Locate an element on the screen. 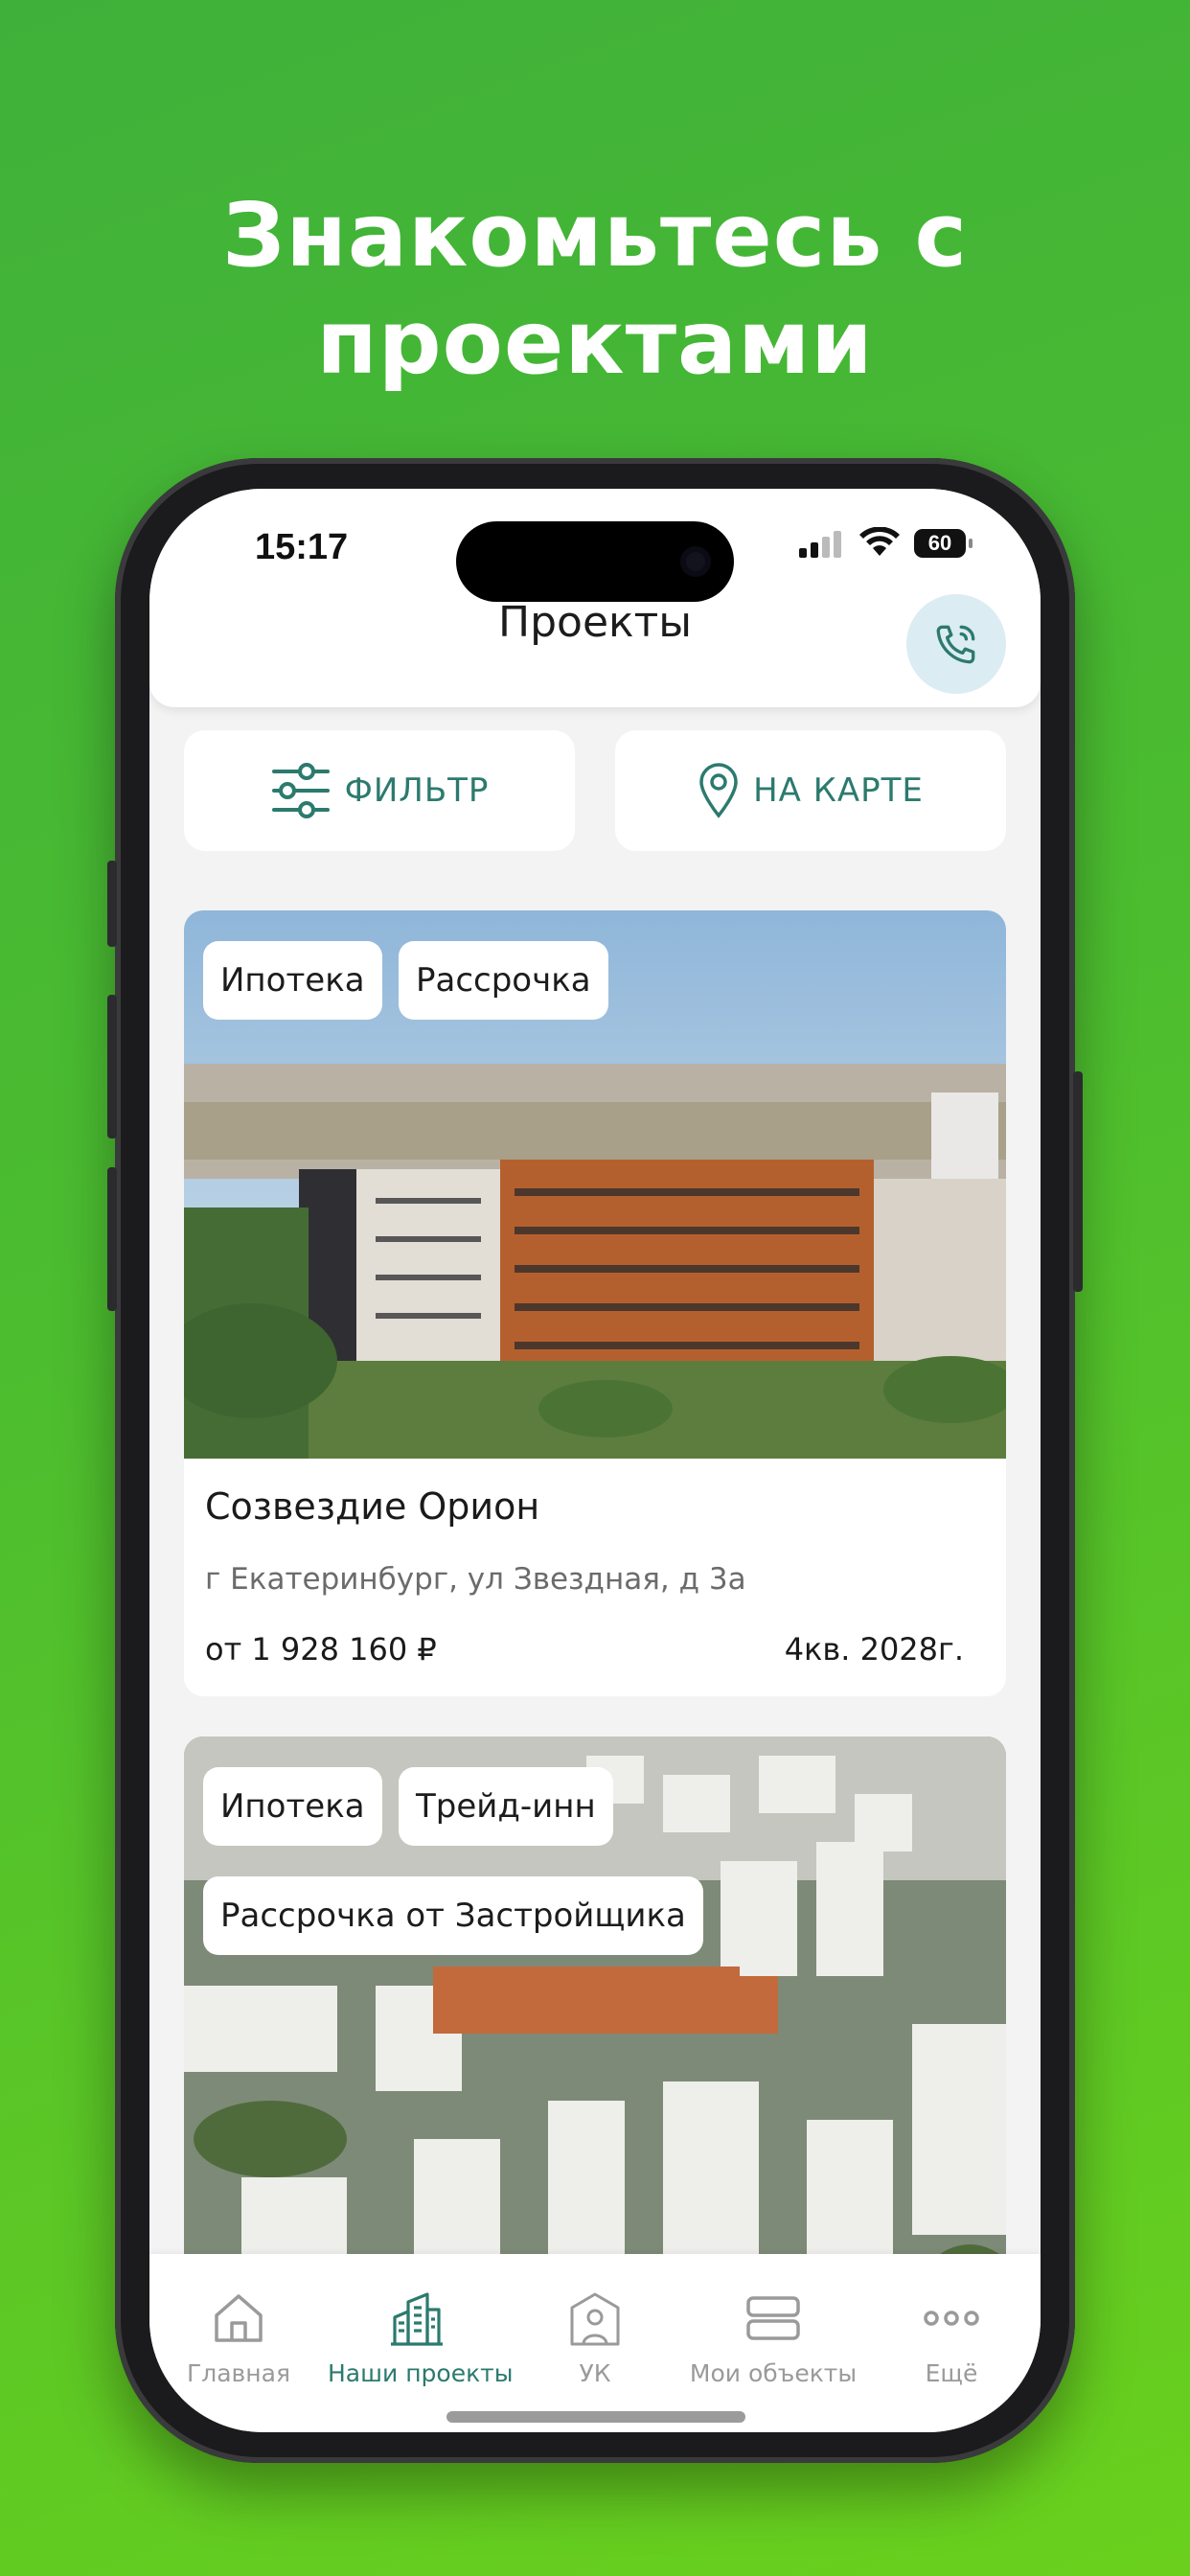  more-icon is located at coordinates (952, 2318).